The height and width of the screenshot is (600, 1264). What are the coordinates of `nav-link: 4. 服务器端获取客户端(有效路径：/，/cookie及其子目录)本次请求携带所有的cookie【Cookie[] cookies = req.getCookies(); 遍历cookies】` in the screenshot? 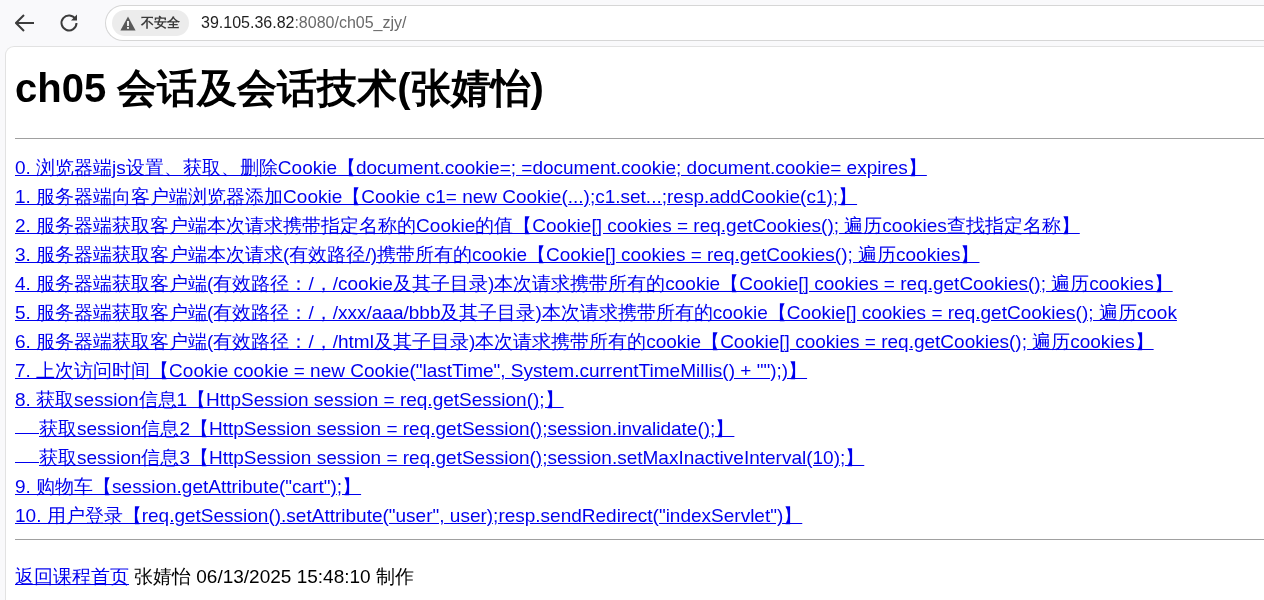 It's located at (594, 283).